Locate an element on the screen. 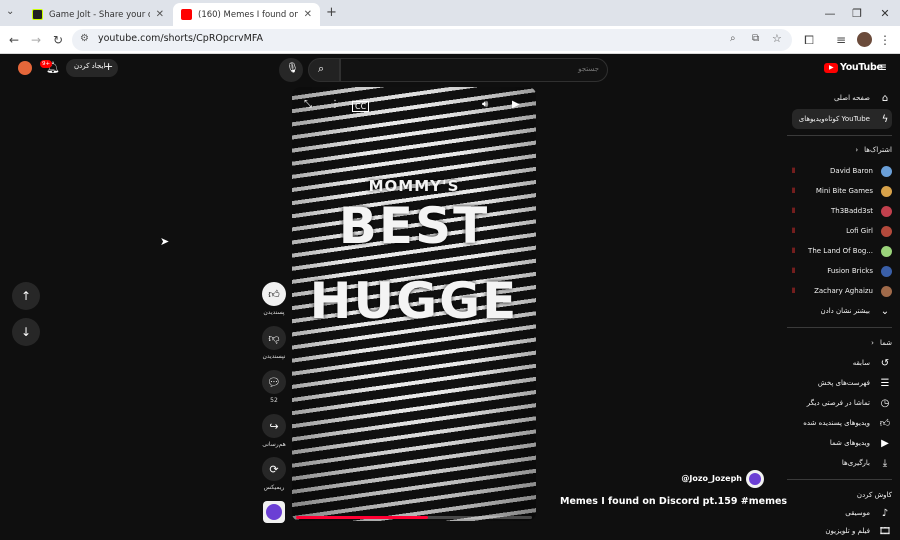 Image resolution: width=900 pixels, height=540 pixels. sidebar-item-music: موسیقی ♪ is located at coordinates (842, 513).